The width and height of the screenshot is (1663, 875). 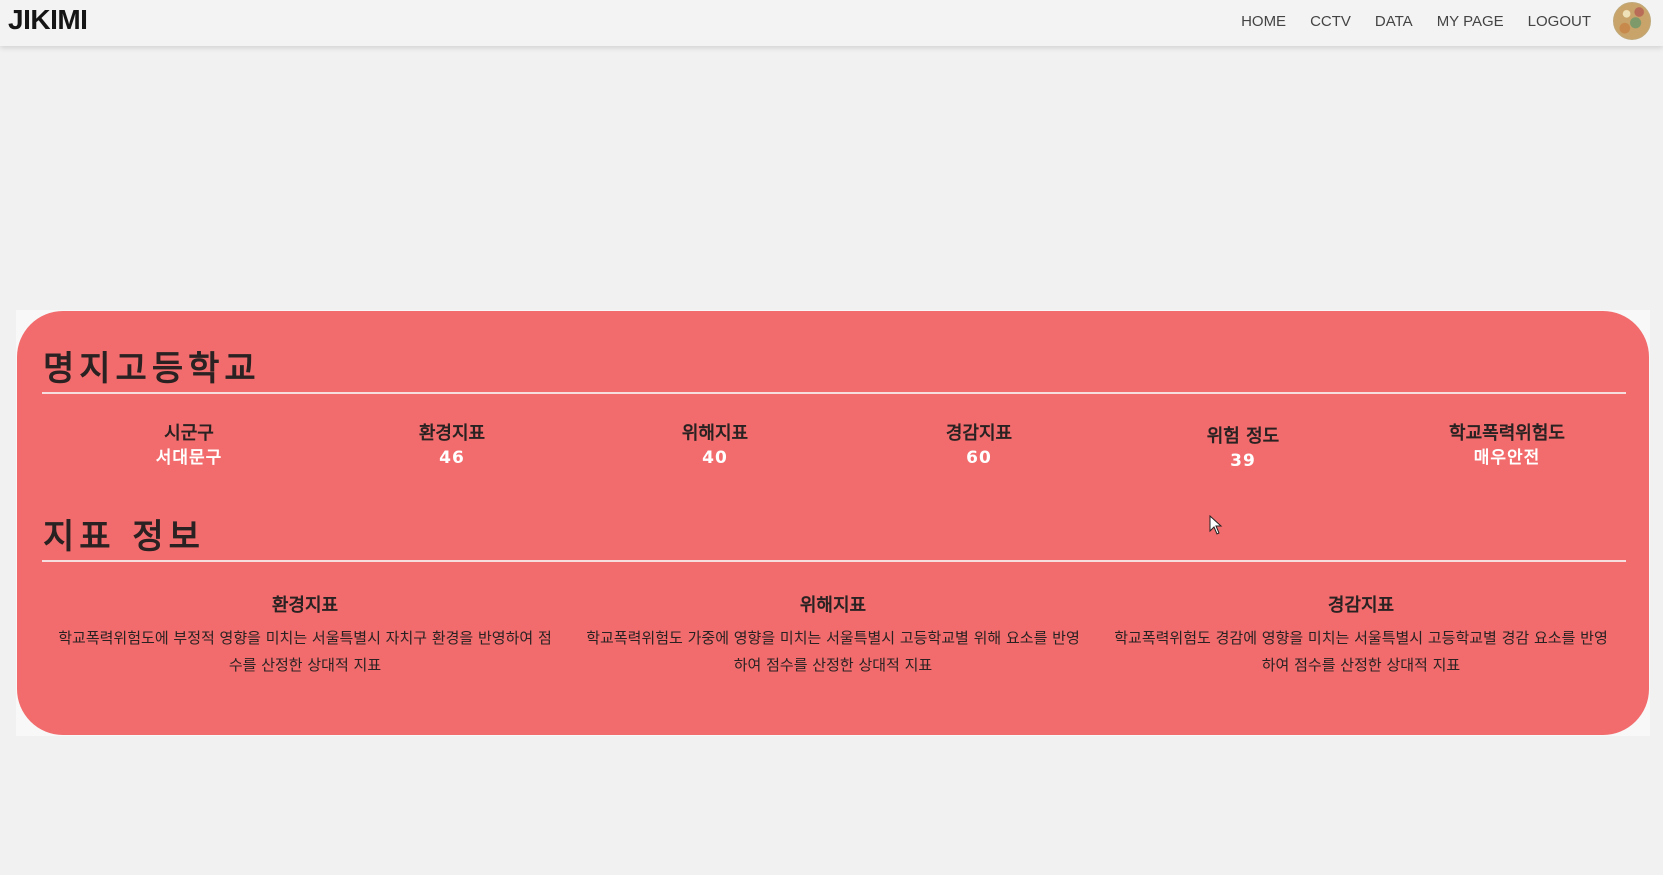 What do you see at coordinates (124, 537) in the screenshot?
I see `indicator-info-title: 지표 정보` at bounding box center [124, 537].